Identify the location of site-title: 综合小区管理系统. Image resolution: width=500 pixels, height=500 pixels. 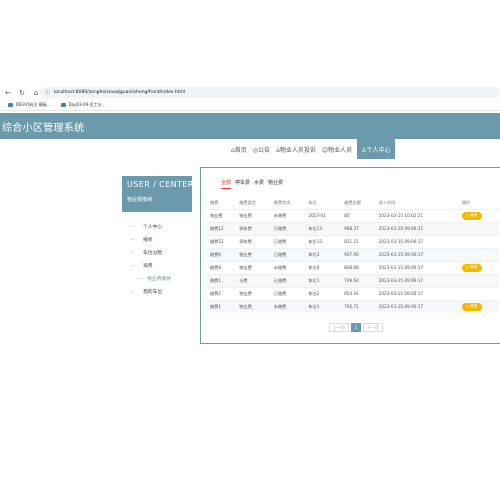
(43, 128).